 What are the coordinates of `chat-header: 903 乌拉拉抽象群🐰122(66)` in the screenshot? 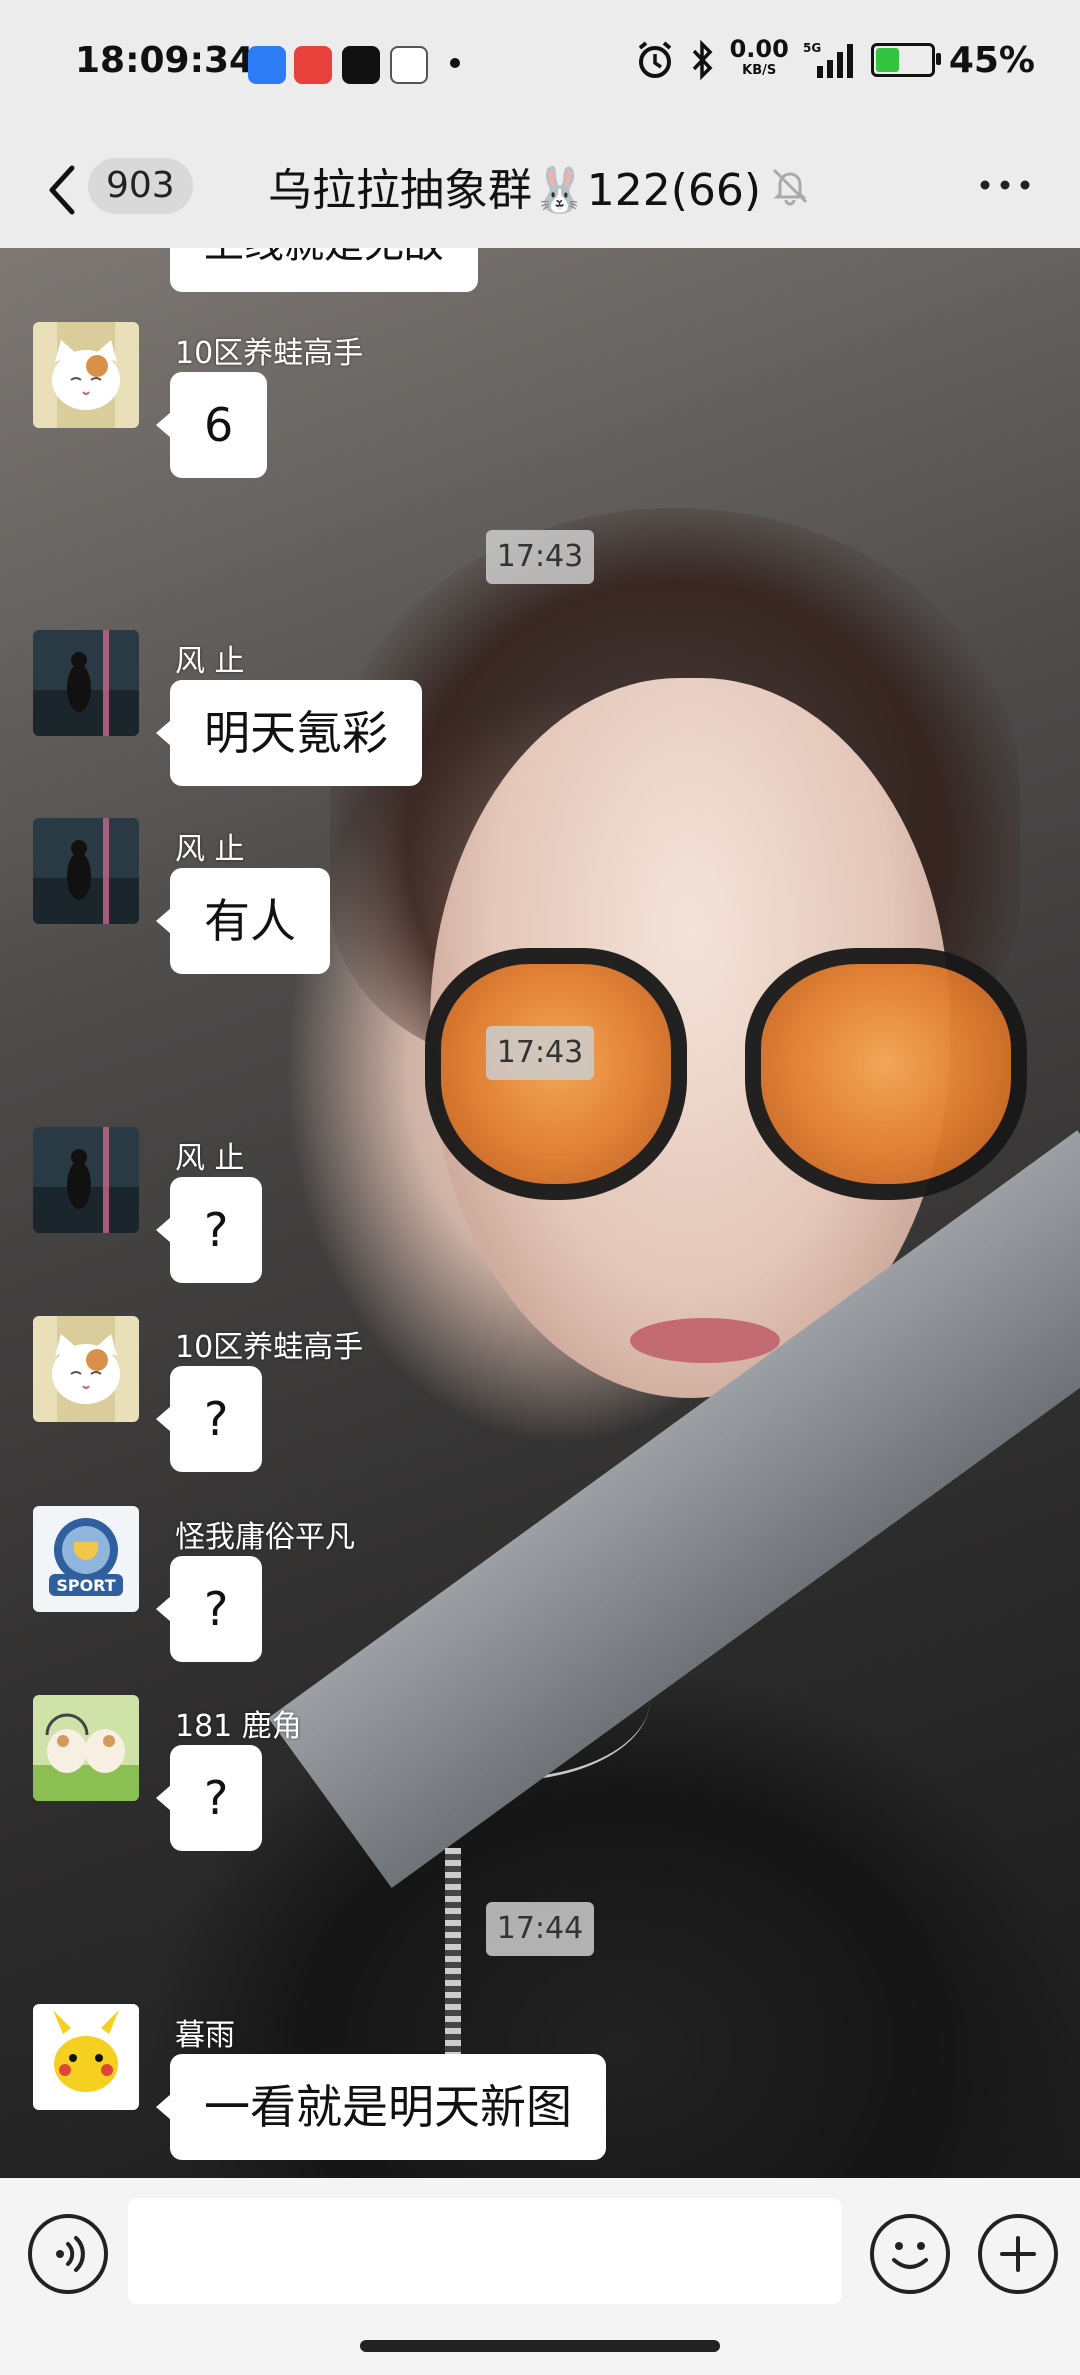 It's located at (540, 189).